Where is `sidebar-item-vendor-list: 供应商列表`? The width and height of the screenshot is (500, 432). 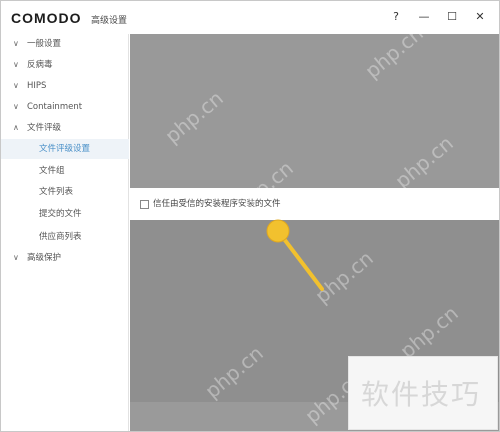 sidebar-item-vendor-list: 供应商列表 is located at coordinates (65, 237).